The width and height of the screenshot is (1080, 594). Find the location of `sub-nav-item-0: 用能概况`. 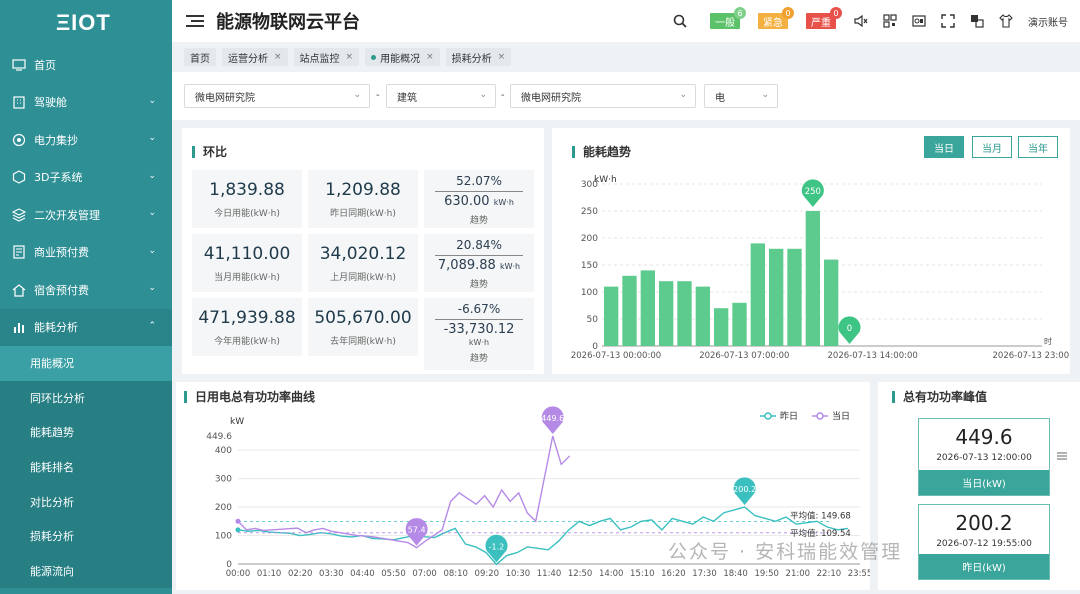

sub-nav-item-0: 用能概况 is located at coordinates (86, 363).